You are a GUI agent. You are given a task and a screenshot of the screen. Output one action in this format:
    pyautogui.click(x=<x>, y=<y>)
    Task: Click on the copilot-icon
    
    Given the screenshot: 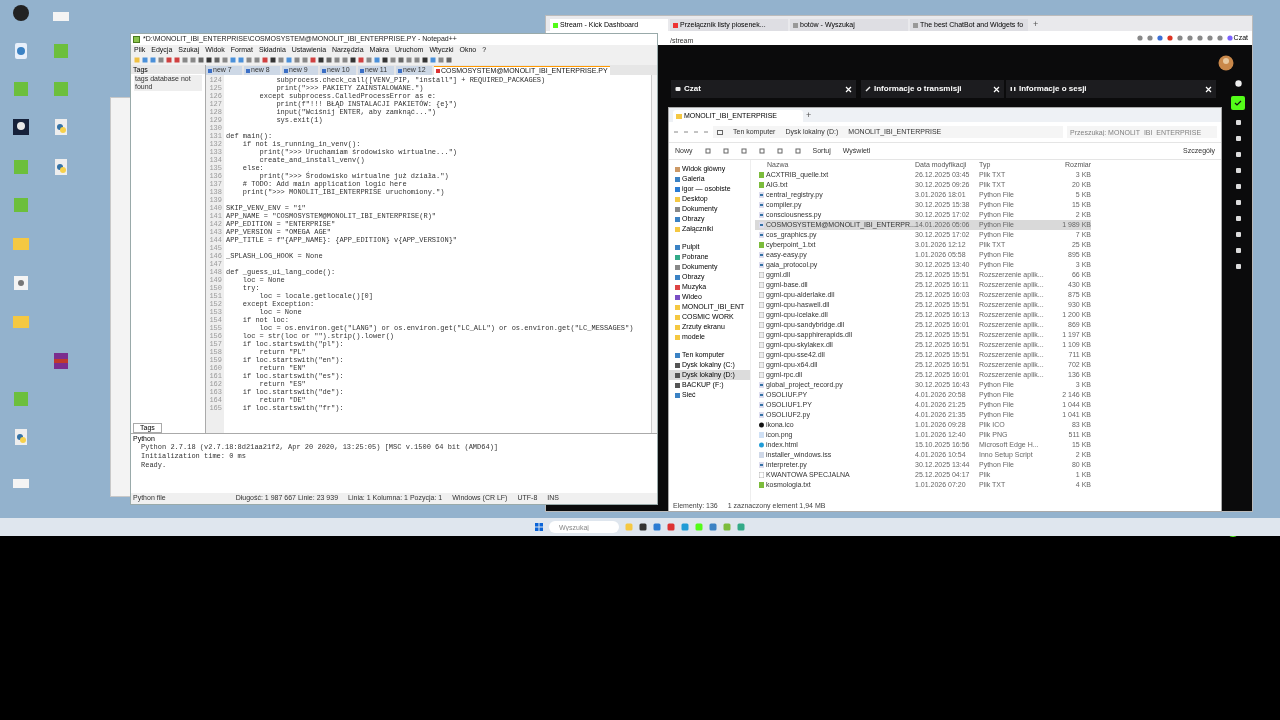 What is the action you would take?
    pyautogui.click(x=1229, y=38)
    